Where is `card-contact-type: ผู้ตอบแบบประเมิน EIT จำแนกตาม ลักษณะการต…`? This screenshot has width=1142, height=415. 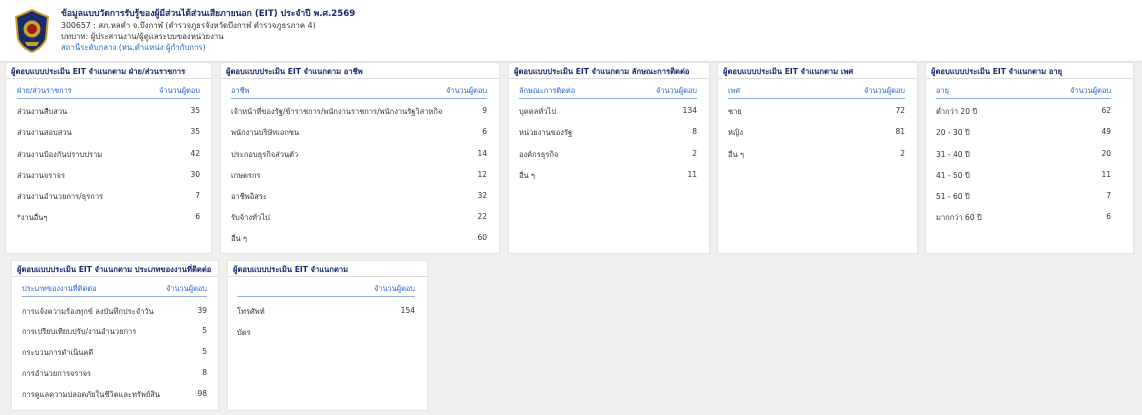 card-contact-type: ผู้ตอบแบบประเมิน EIT จำแนกตาม ลักษณะการต… is located at coordinates (609, 158).